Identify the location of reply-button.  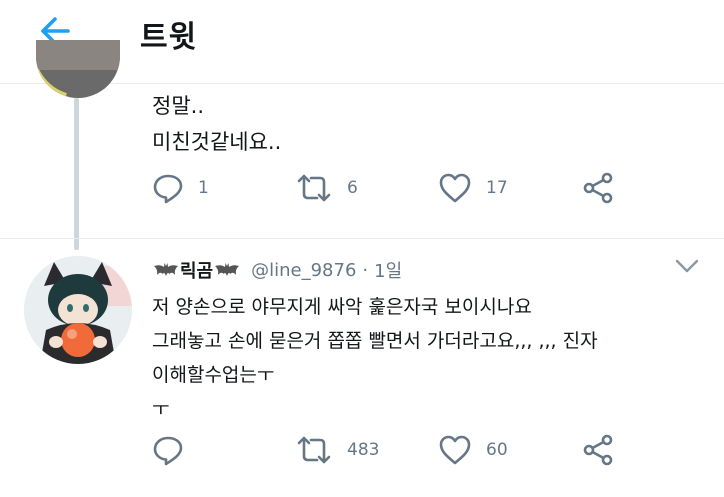
(223, 450).